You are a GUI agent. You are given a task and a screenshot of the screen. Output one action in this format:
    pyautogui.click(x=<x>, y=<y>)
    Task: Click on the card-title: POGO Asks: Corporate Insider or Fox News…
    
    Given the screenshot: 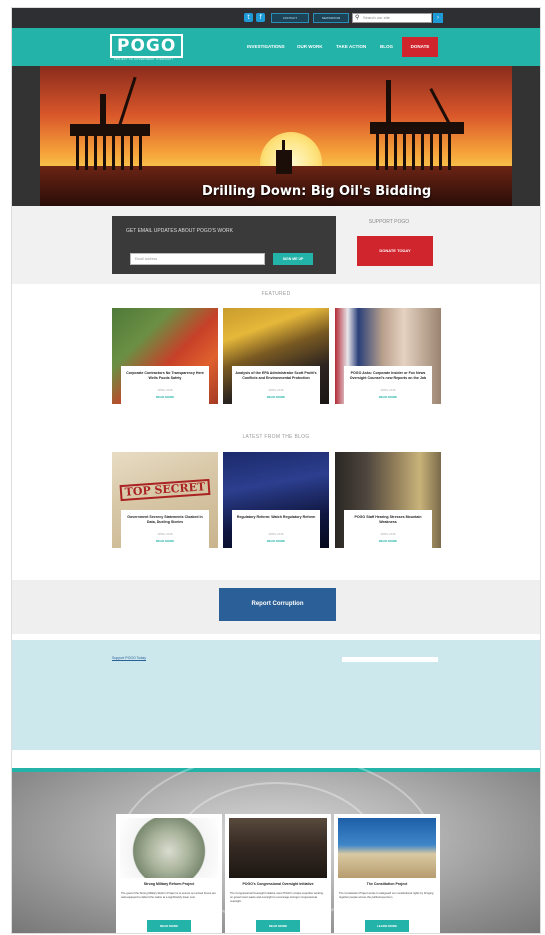 What is the action you would take?
    pyautogui.click(x=388, y=375)
    